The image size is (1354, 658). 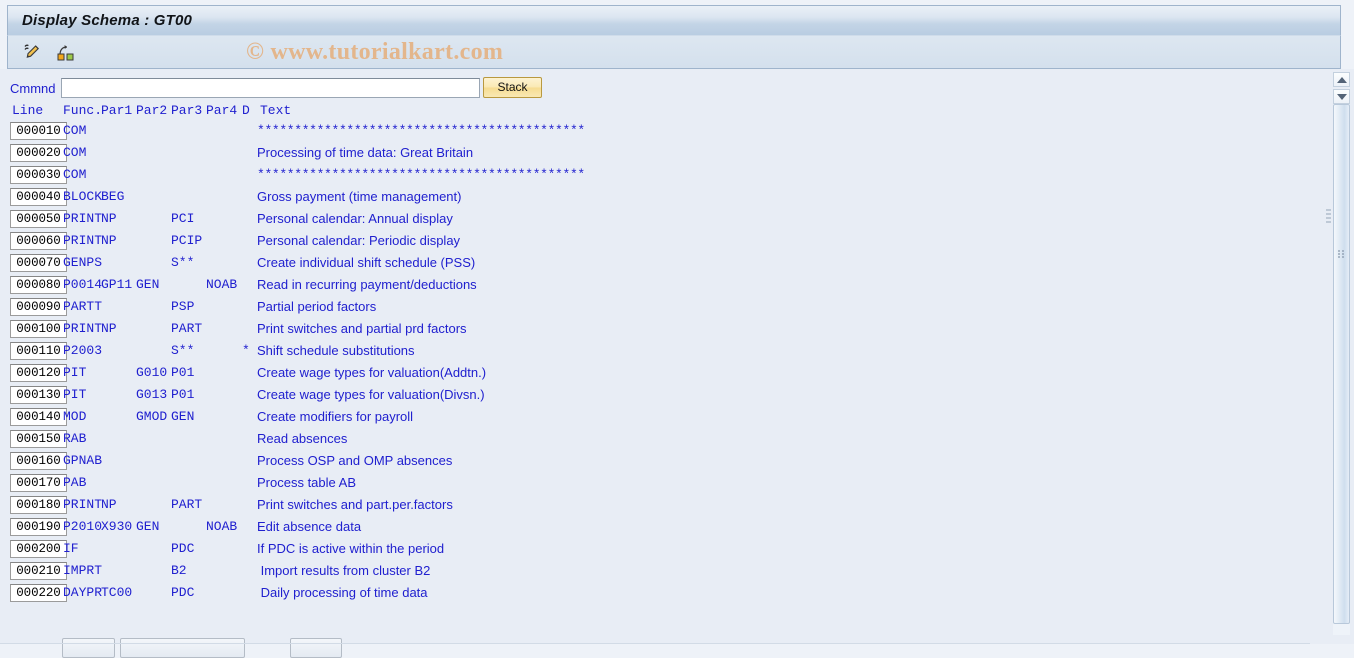 What do you see at coordinates (1341, 96) in the screenshot?
I see `scroll-down-arrow-icon` at bounding box center [1341, 96].